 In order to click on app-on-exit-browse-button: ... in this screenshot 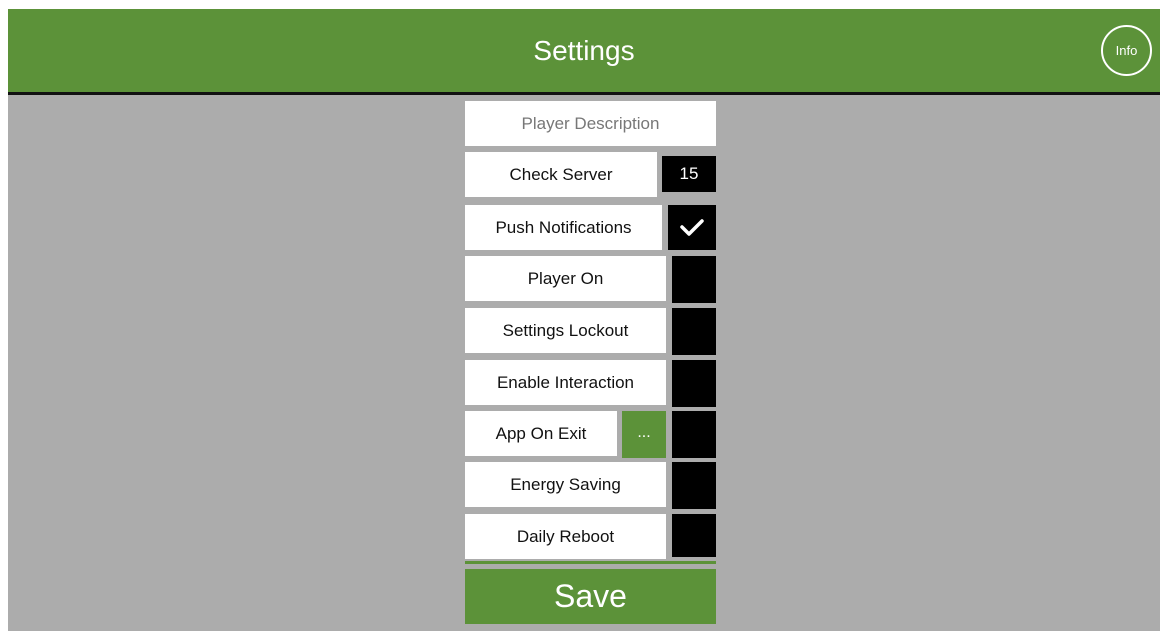, I will do `click(644, 434)`.